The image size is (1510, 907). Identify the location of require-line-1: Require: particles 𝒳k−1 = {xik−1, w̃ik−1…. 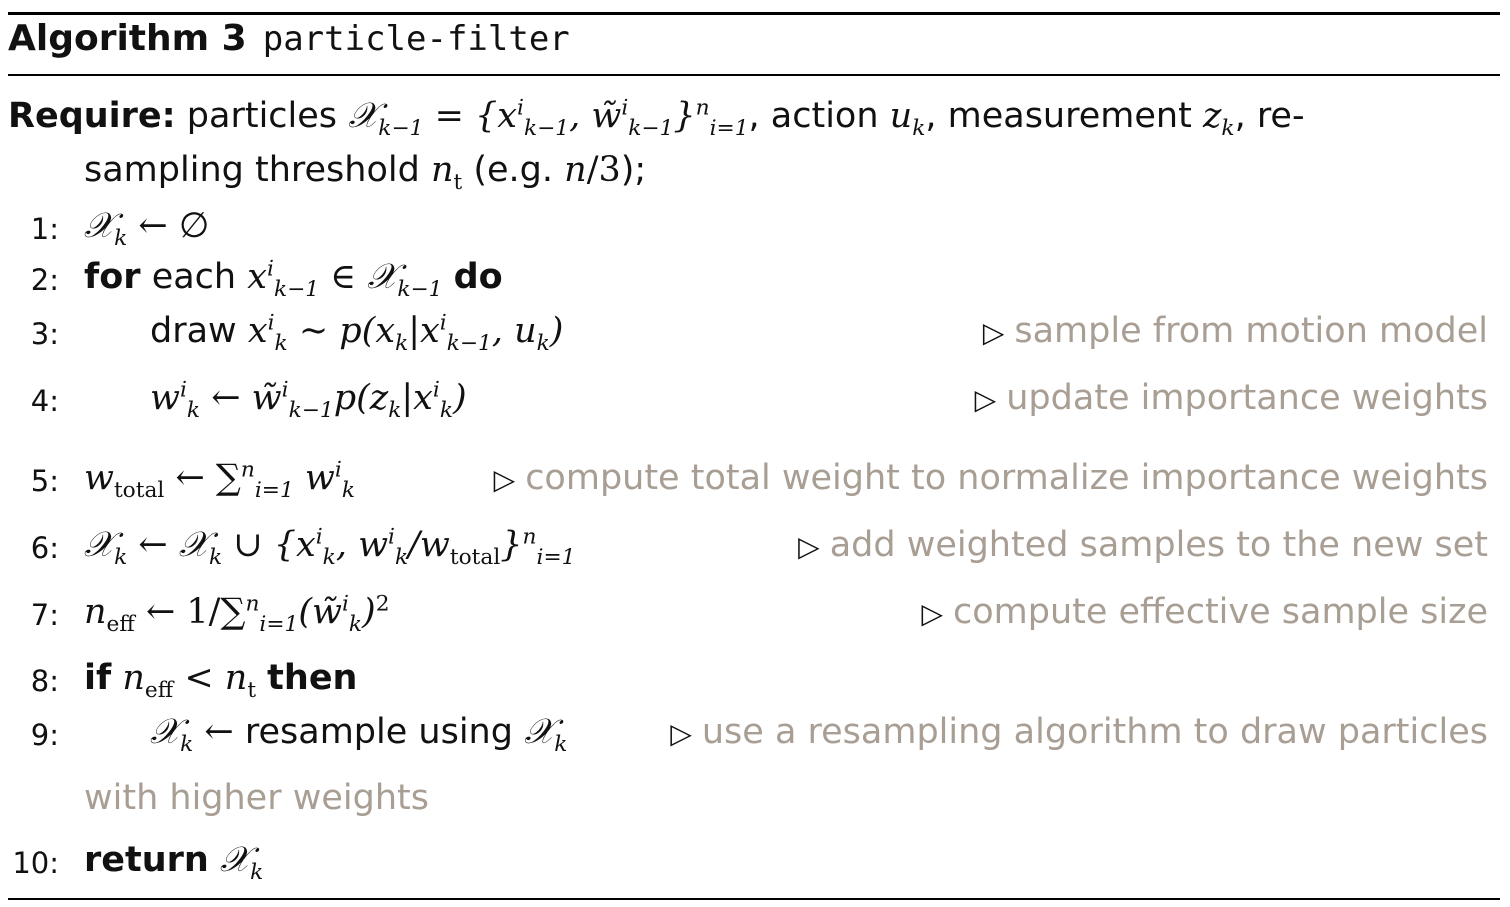
(750, 126).